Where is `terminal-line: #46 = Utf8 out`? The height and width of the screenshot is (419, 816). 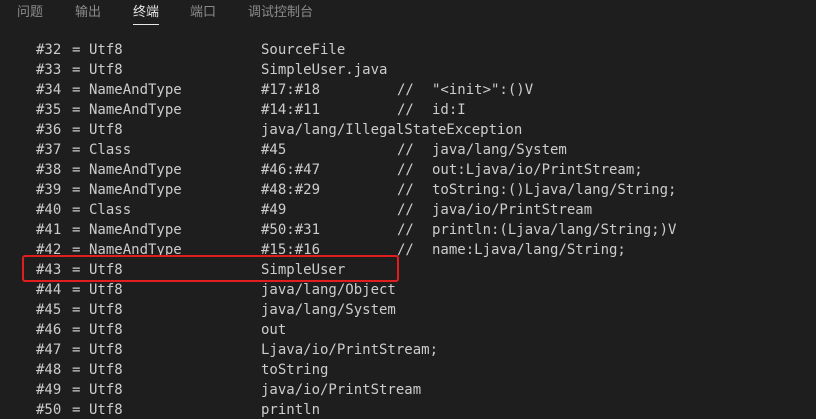 terminal-line: #46 = Utf8 out is located at coordinates (408, 330).